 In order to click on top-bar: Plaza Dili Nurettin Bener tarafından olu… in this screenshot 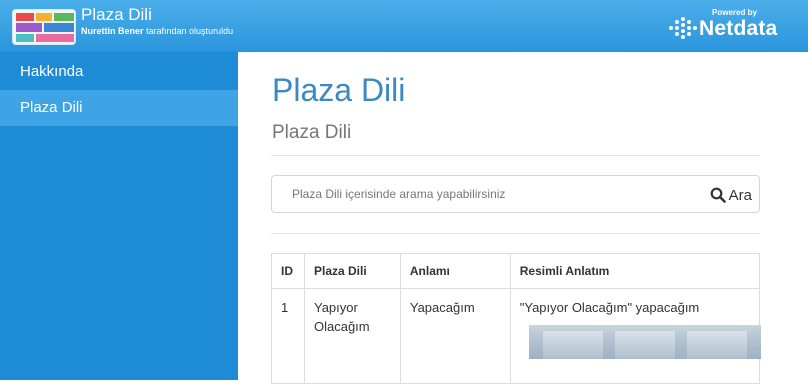, I will do `click(404, 26)`.